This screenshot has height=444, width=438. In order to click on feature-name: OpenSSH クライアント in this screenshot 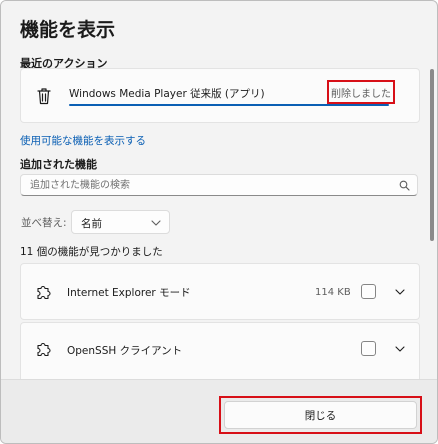, I will do `click(125, 351)`.